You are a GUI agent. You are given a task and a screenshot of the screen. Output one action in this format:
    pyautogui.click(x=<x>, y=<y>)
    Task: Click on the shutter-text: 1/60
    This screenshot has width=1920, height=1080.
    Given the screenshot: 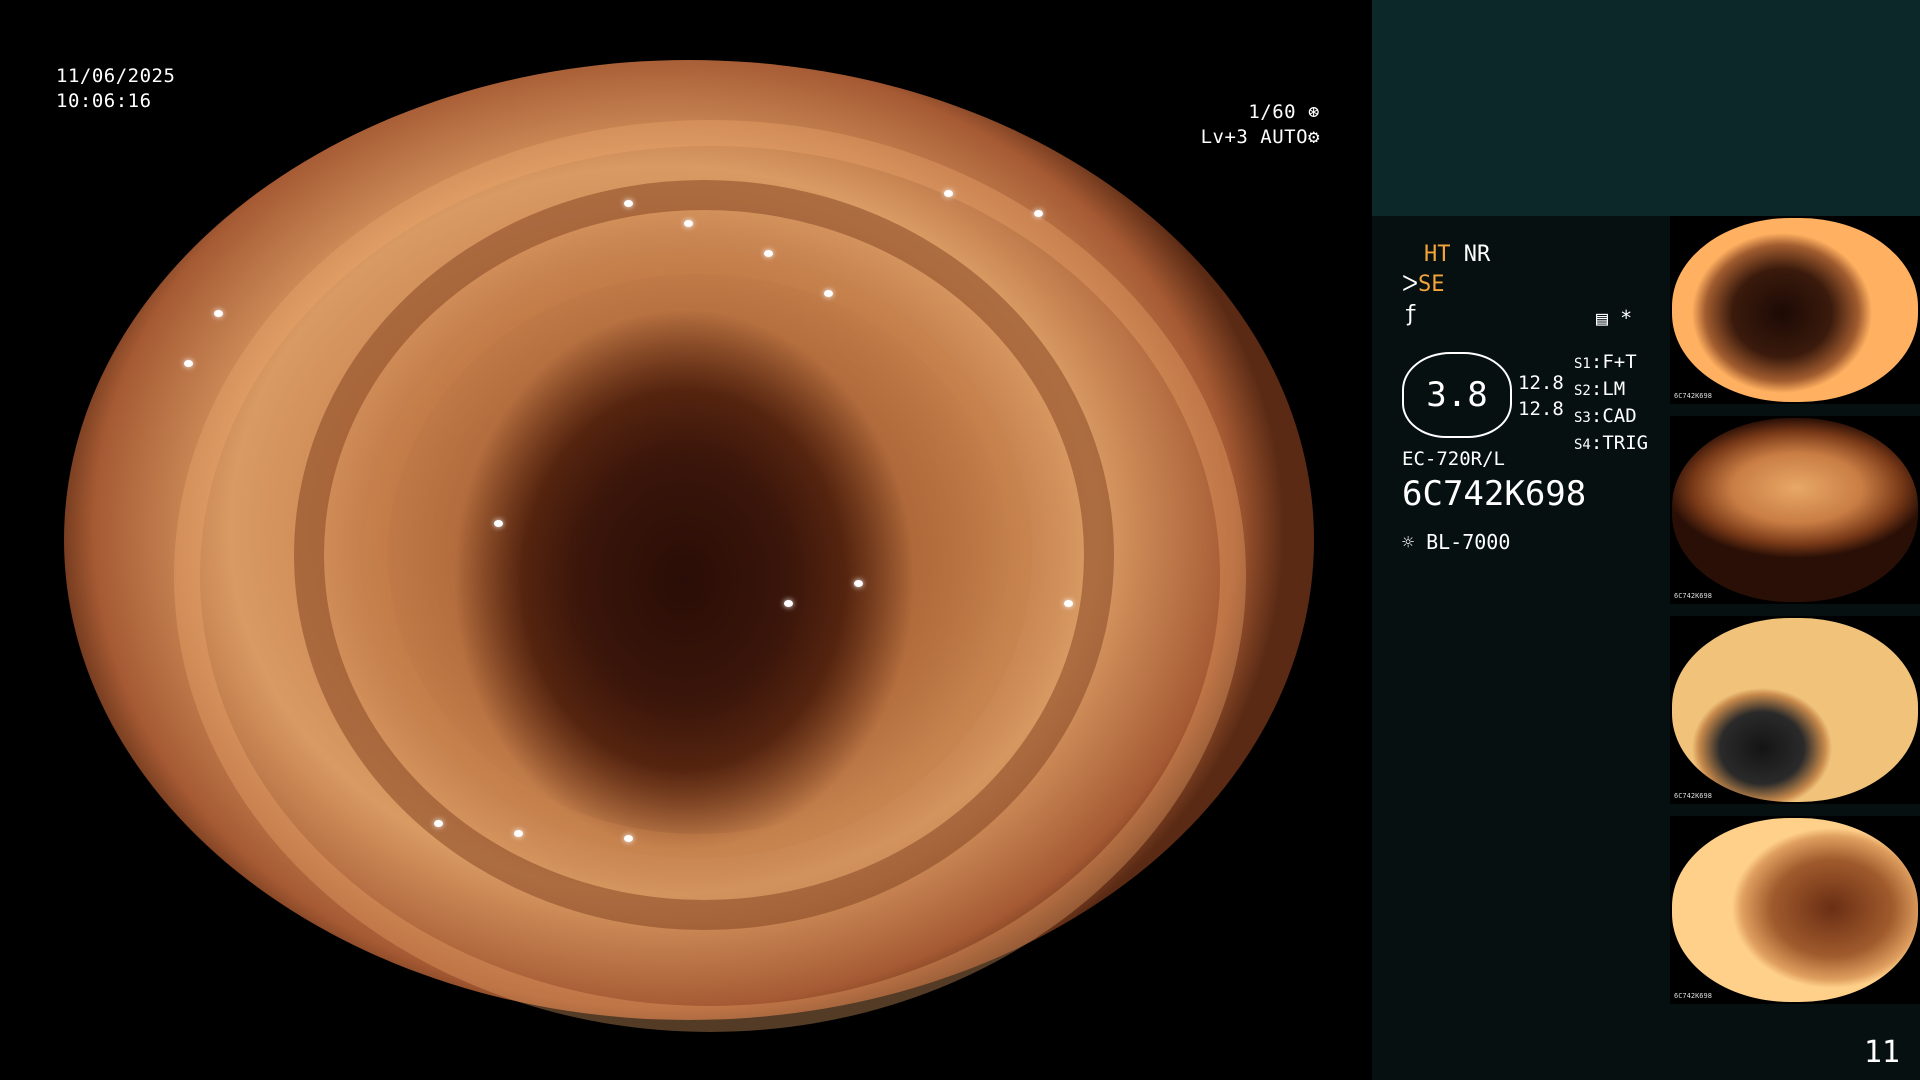 What is the action you would take?
    pyautogui.click(x=1272, y=112)
    